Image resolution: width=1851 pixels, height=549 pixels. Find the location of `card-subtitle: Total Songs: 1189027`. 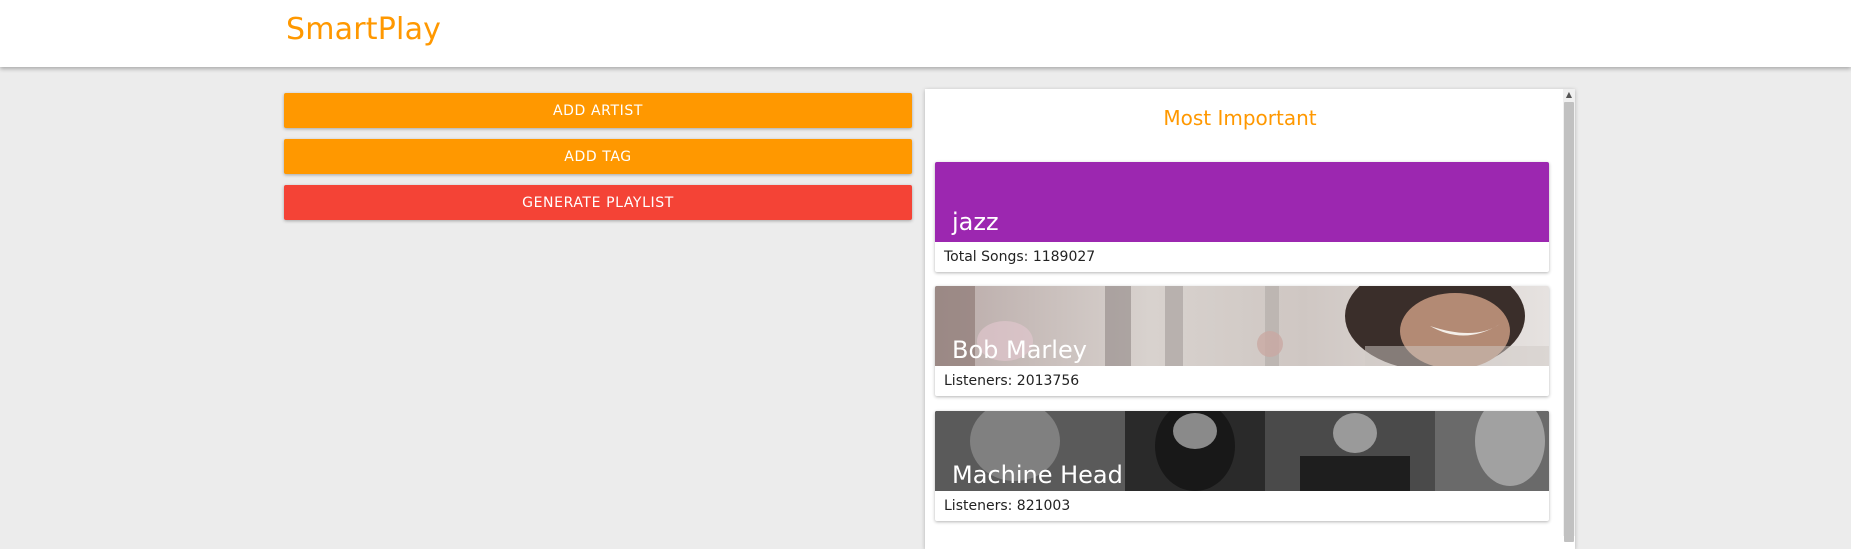

card-subtitle: Total Songs: 1189027 is located at coordinates (1020, 257).